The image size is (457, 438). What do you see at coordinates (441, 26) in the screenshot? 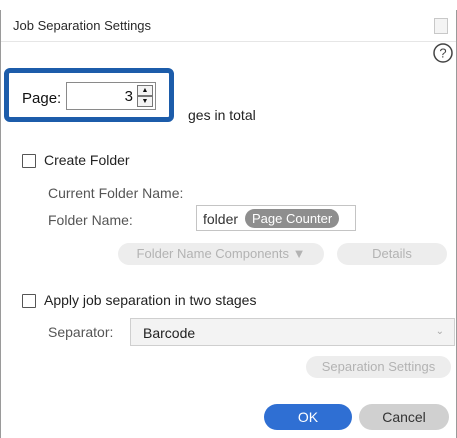
I see `close-icon` at bounding box center [441, 26].